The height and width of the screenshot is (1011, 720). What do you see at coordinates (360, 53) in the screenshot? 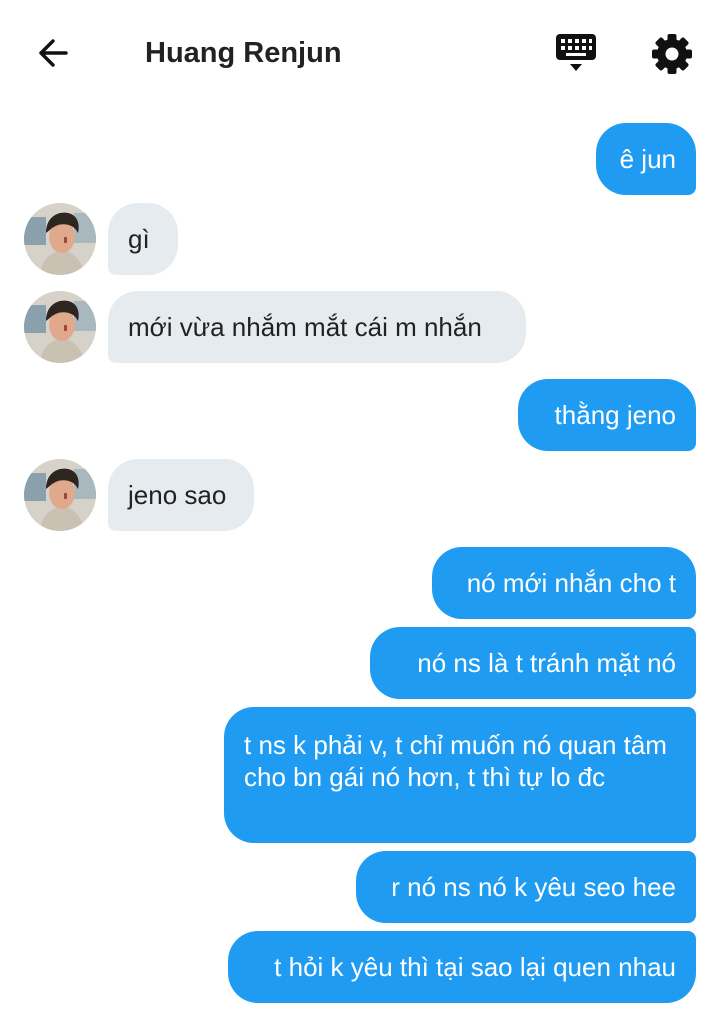
I see `chat-header: Huang Renjun` at bounding box center [360, 53].